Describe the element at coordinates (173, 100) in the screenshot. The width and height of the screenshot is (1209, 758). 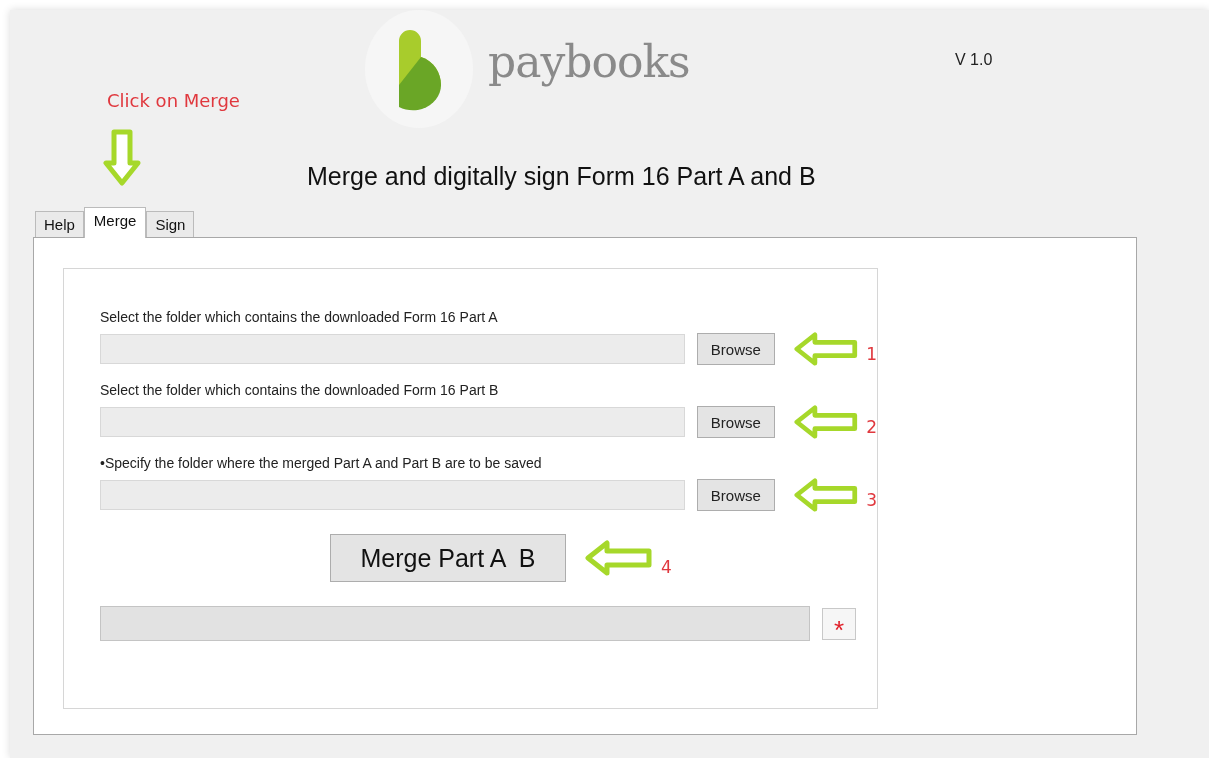
I see `annotation-text: Click on Merge` at that location.